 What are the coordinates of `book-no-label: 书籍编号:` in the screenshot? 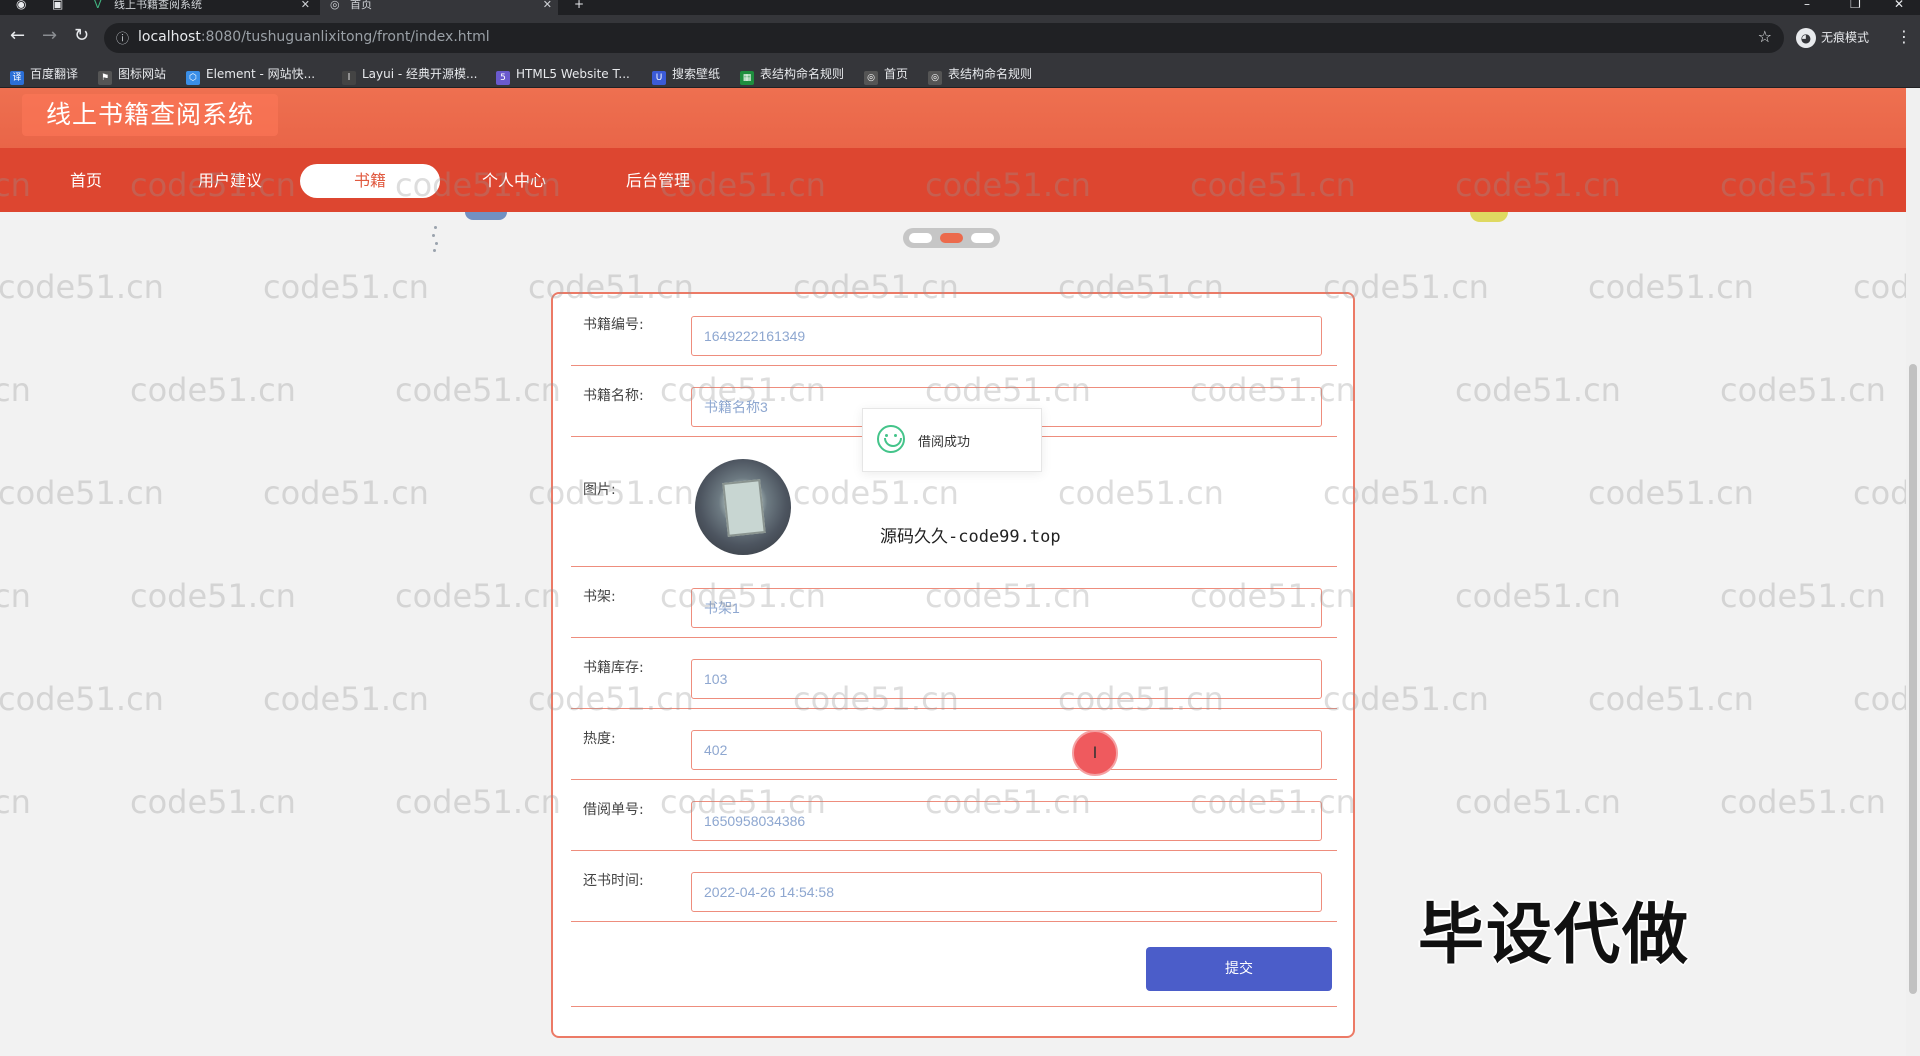 It's located at (613, 325).